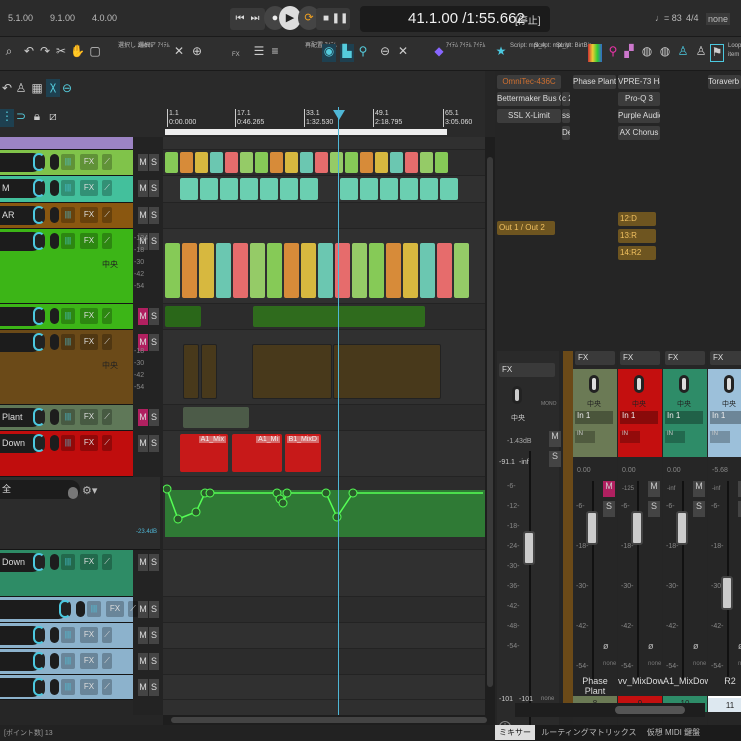 This screenshot has height=741, width=741. I want to click on volume-envelope, so click(324, 513).